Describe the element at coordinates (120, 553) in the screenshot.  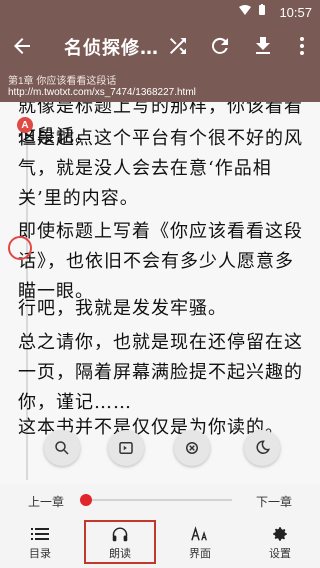
I see `menu-label: 朗读` at that location.